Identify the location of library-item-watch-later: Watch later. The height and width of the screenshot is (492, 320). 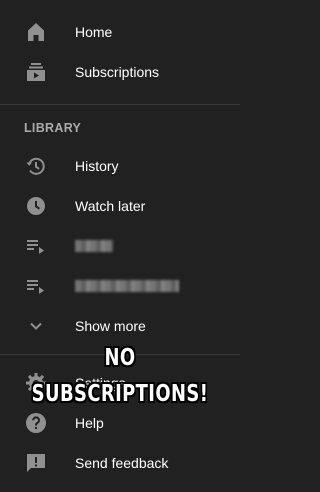
(120, 206).